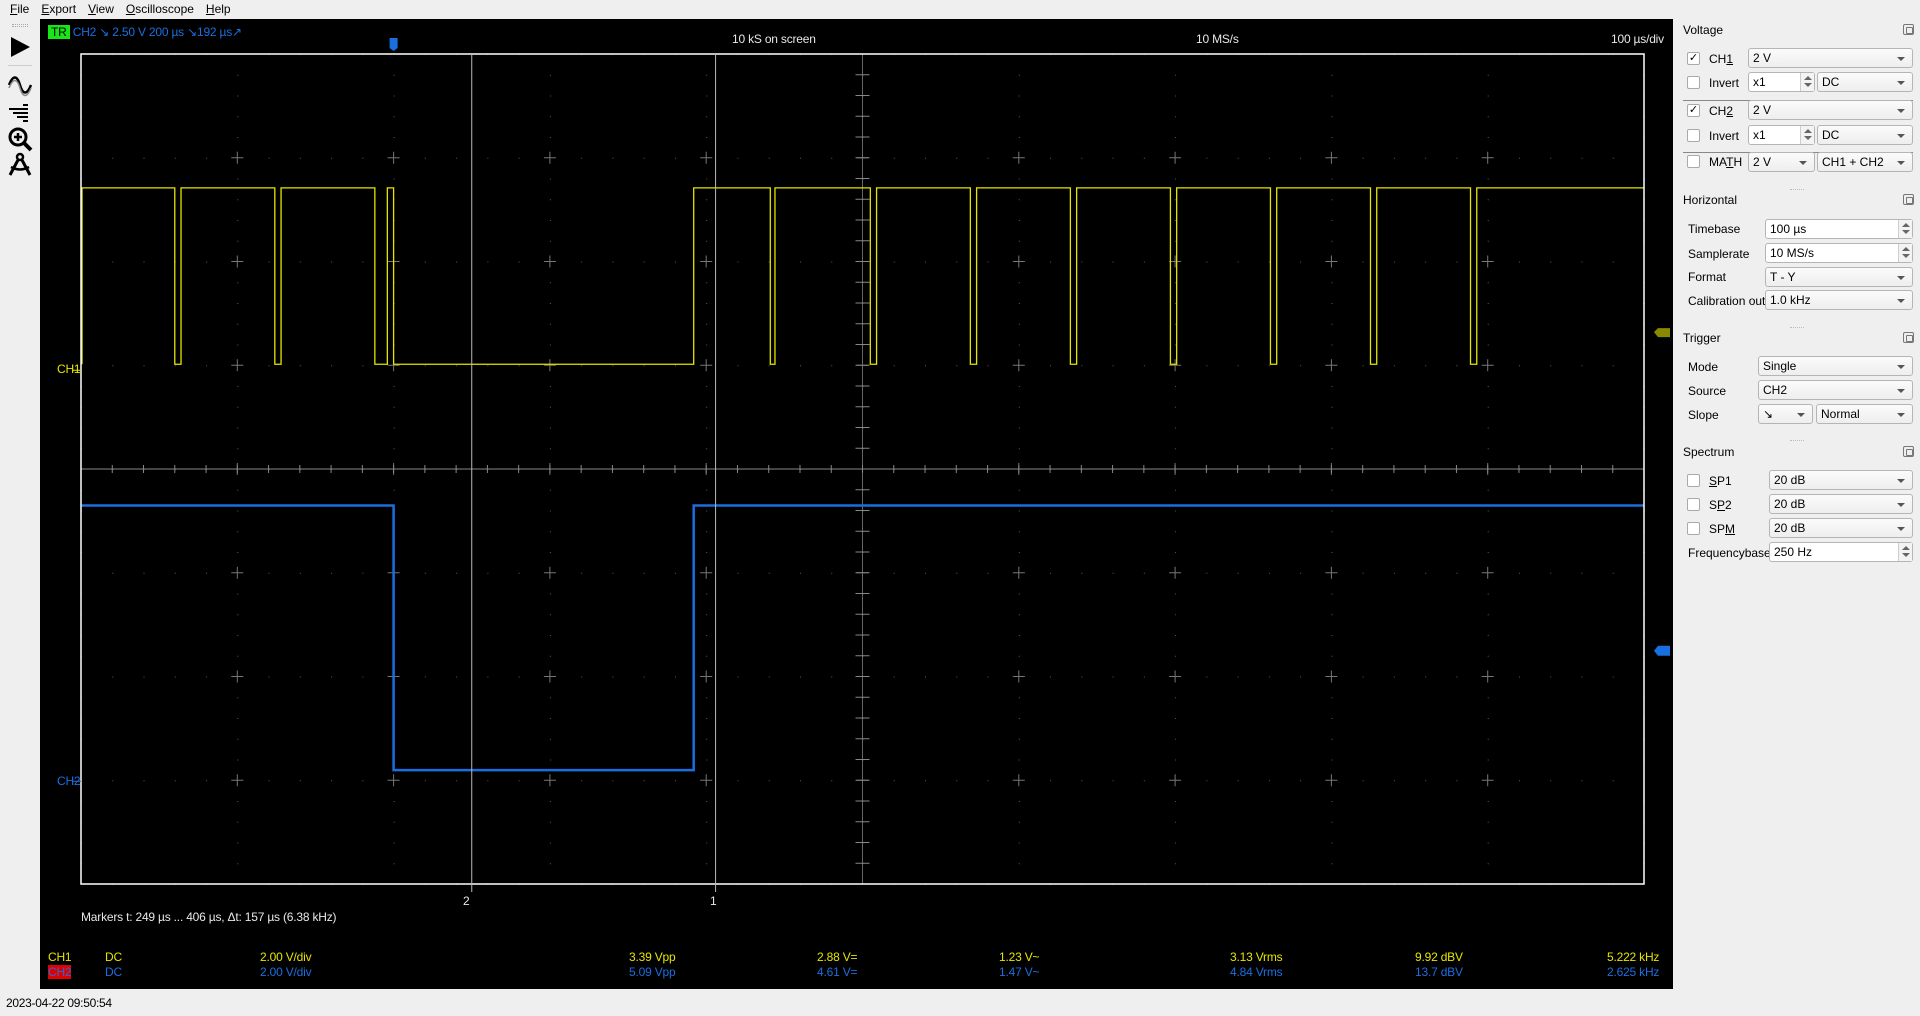 This screenshot has width=1920, height=1016. I want to click on horizontal-title: Horizontal, so click(1710, 200).